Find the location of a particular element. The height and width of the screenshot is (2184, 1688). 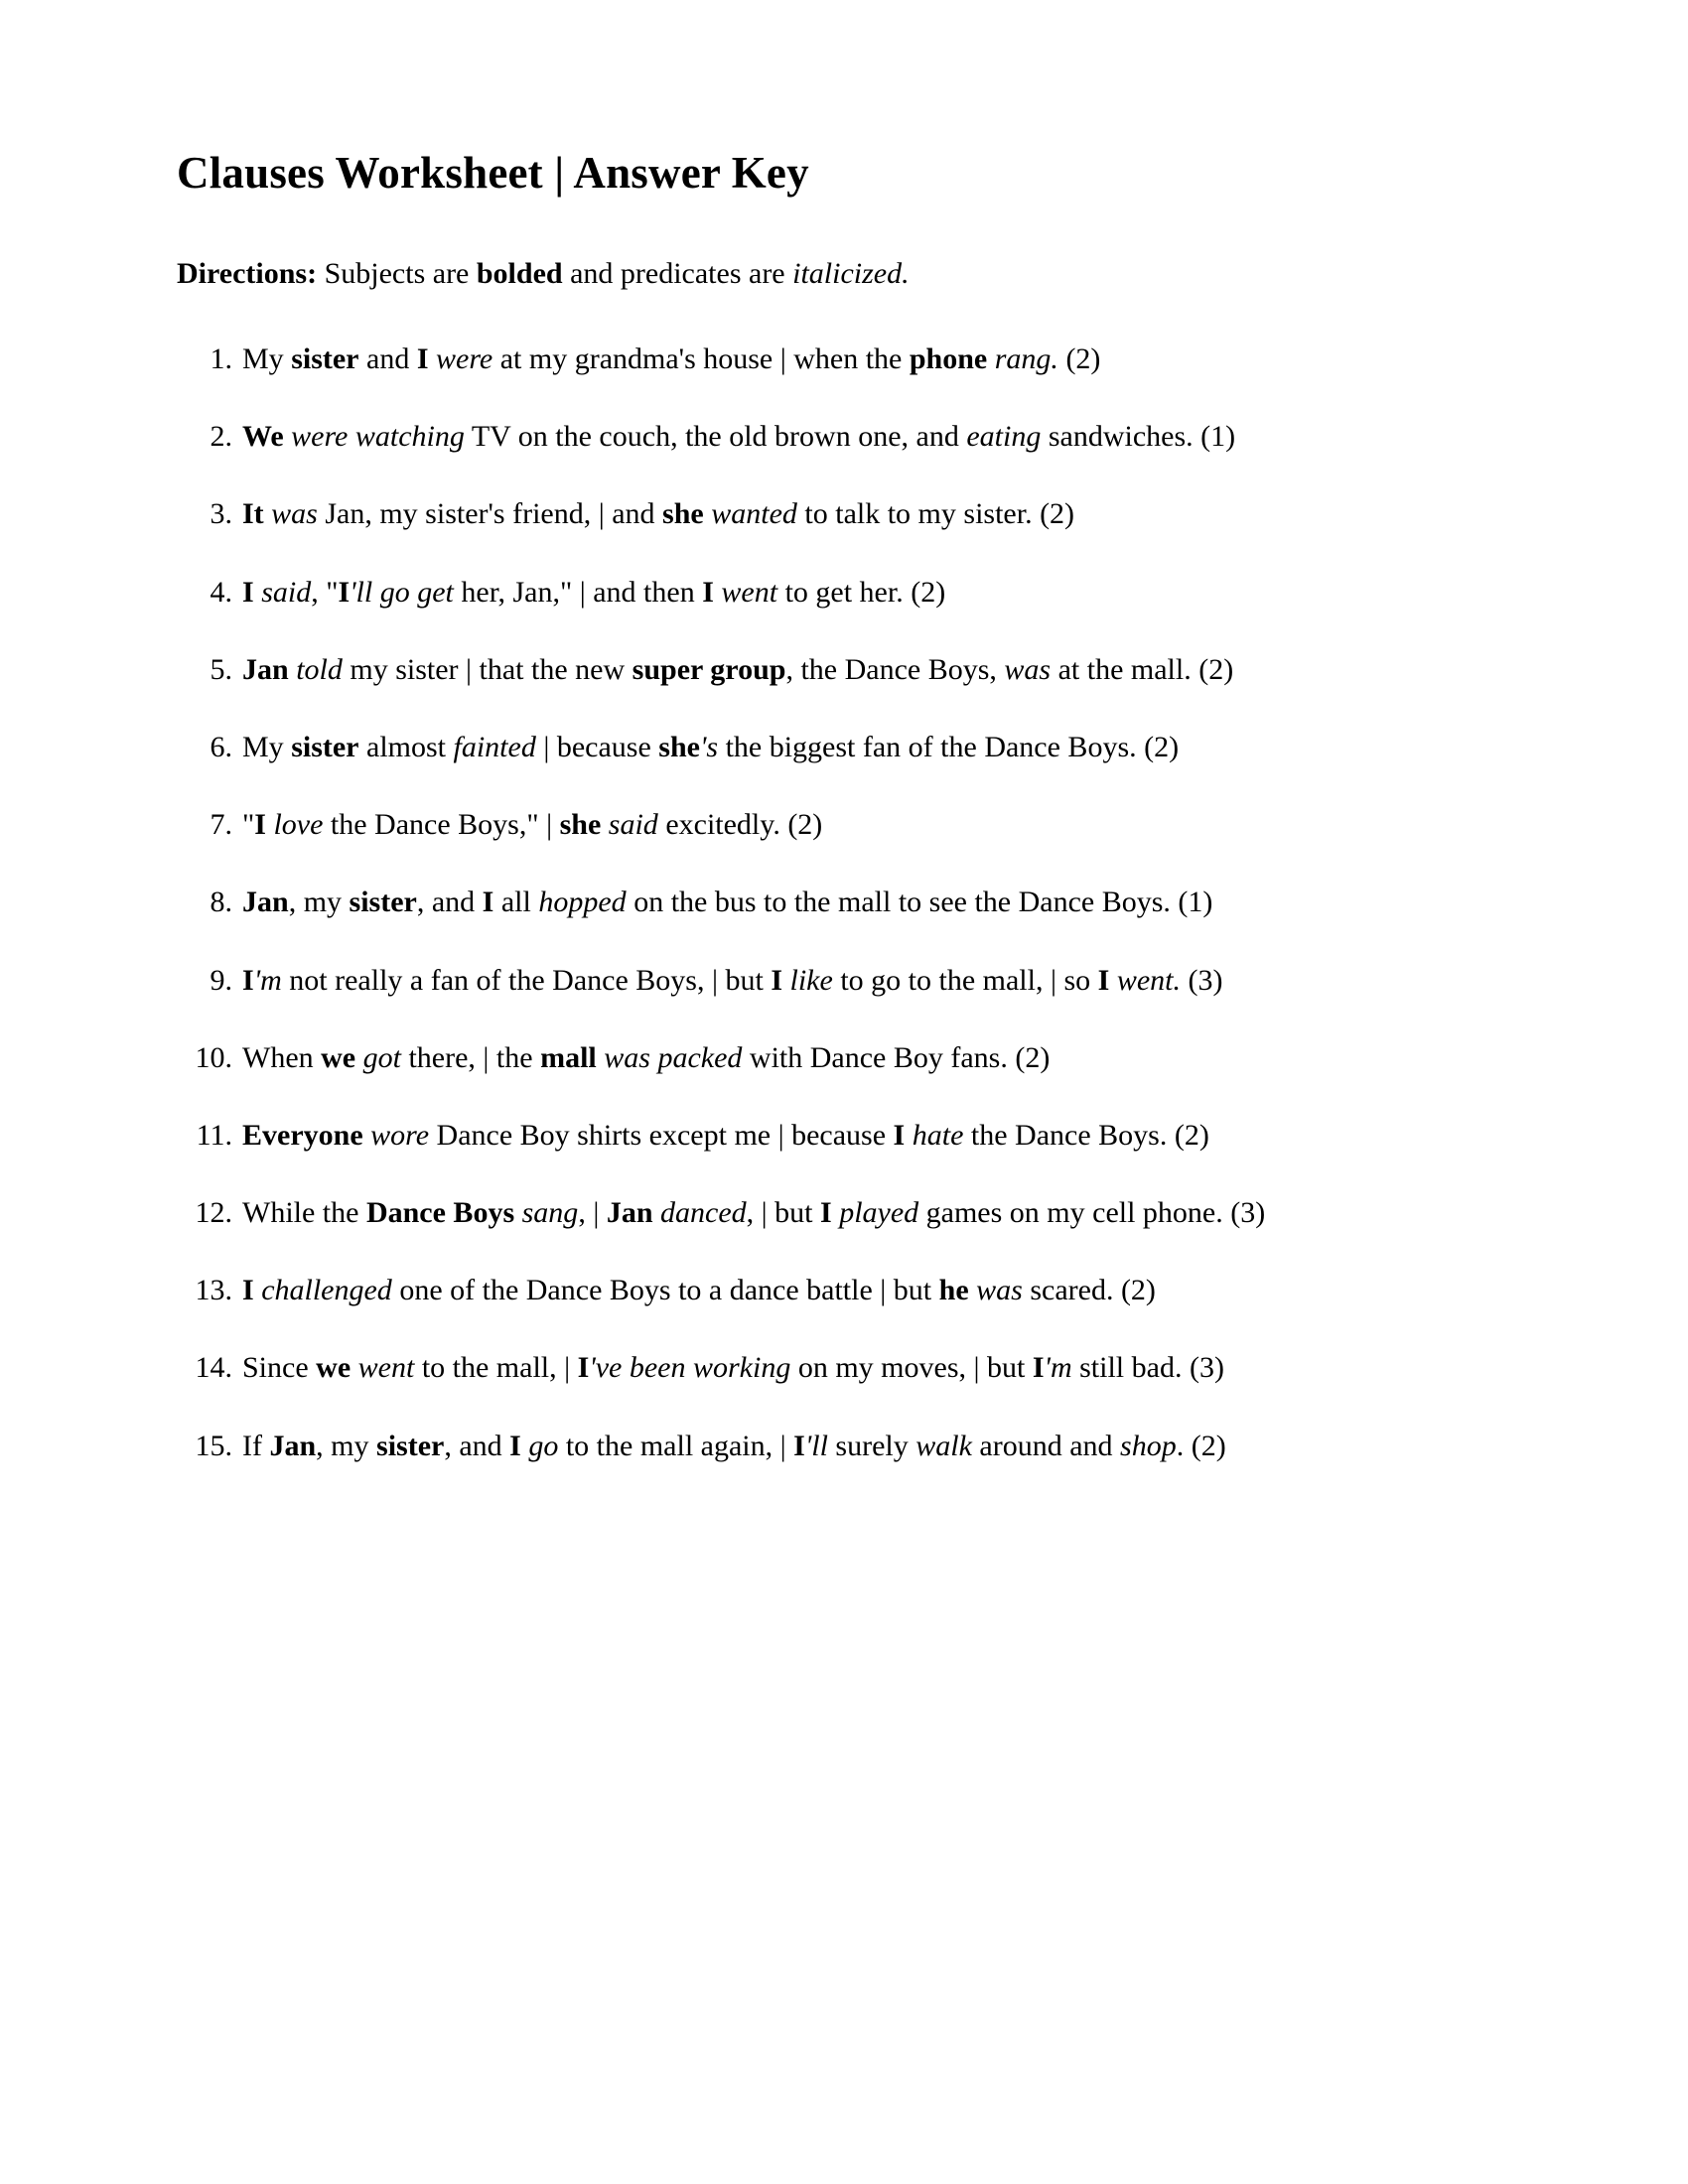

answer-segment: eating is located at coordinates (1004, 437).